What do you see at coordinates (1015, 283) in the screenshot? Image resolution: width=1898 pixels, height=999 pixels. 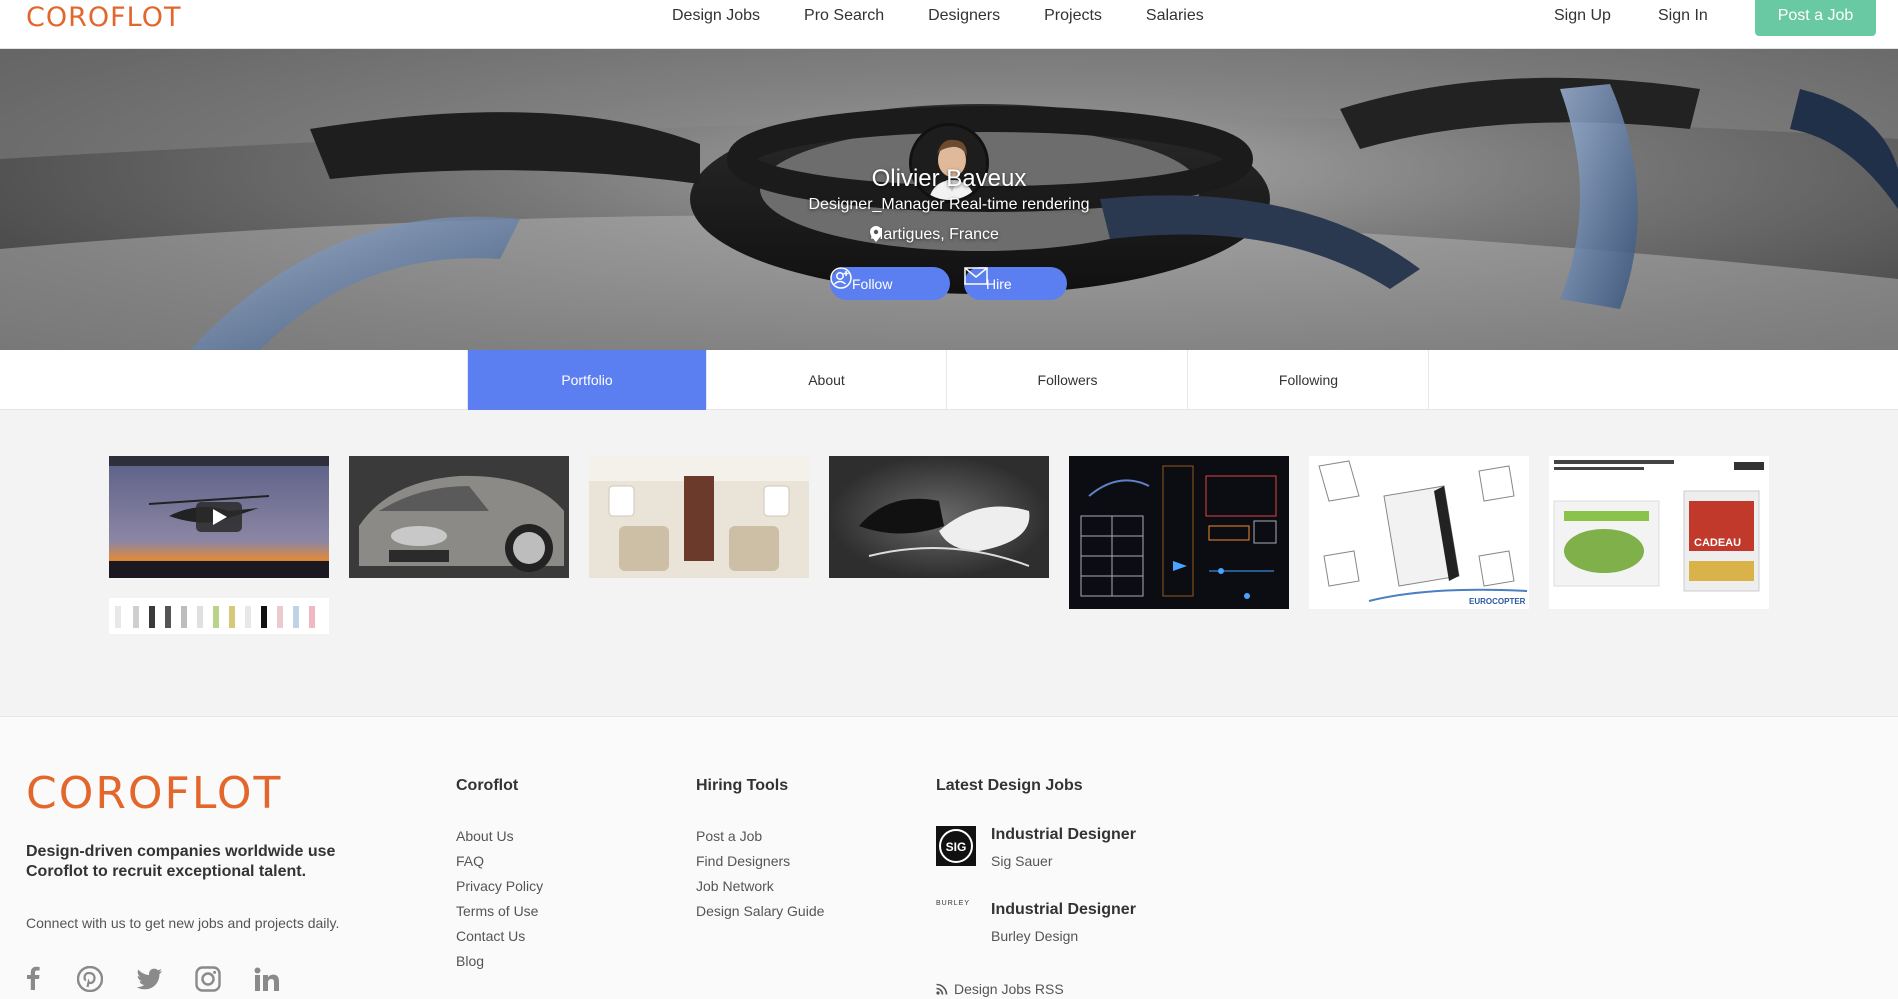 I see `hire-button: Hire` at bounding box center [1015, 283].